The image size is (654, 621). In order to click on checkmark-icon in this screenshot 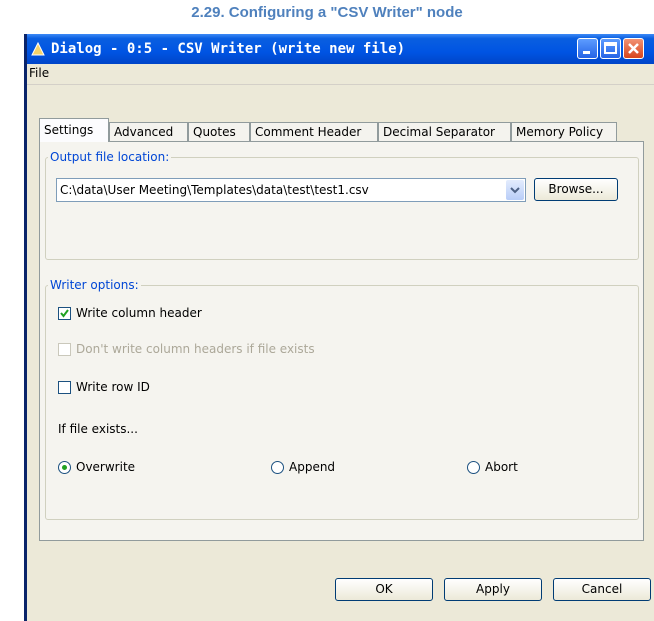, I will do `click(64, 313)`.